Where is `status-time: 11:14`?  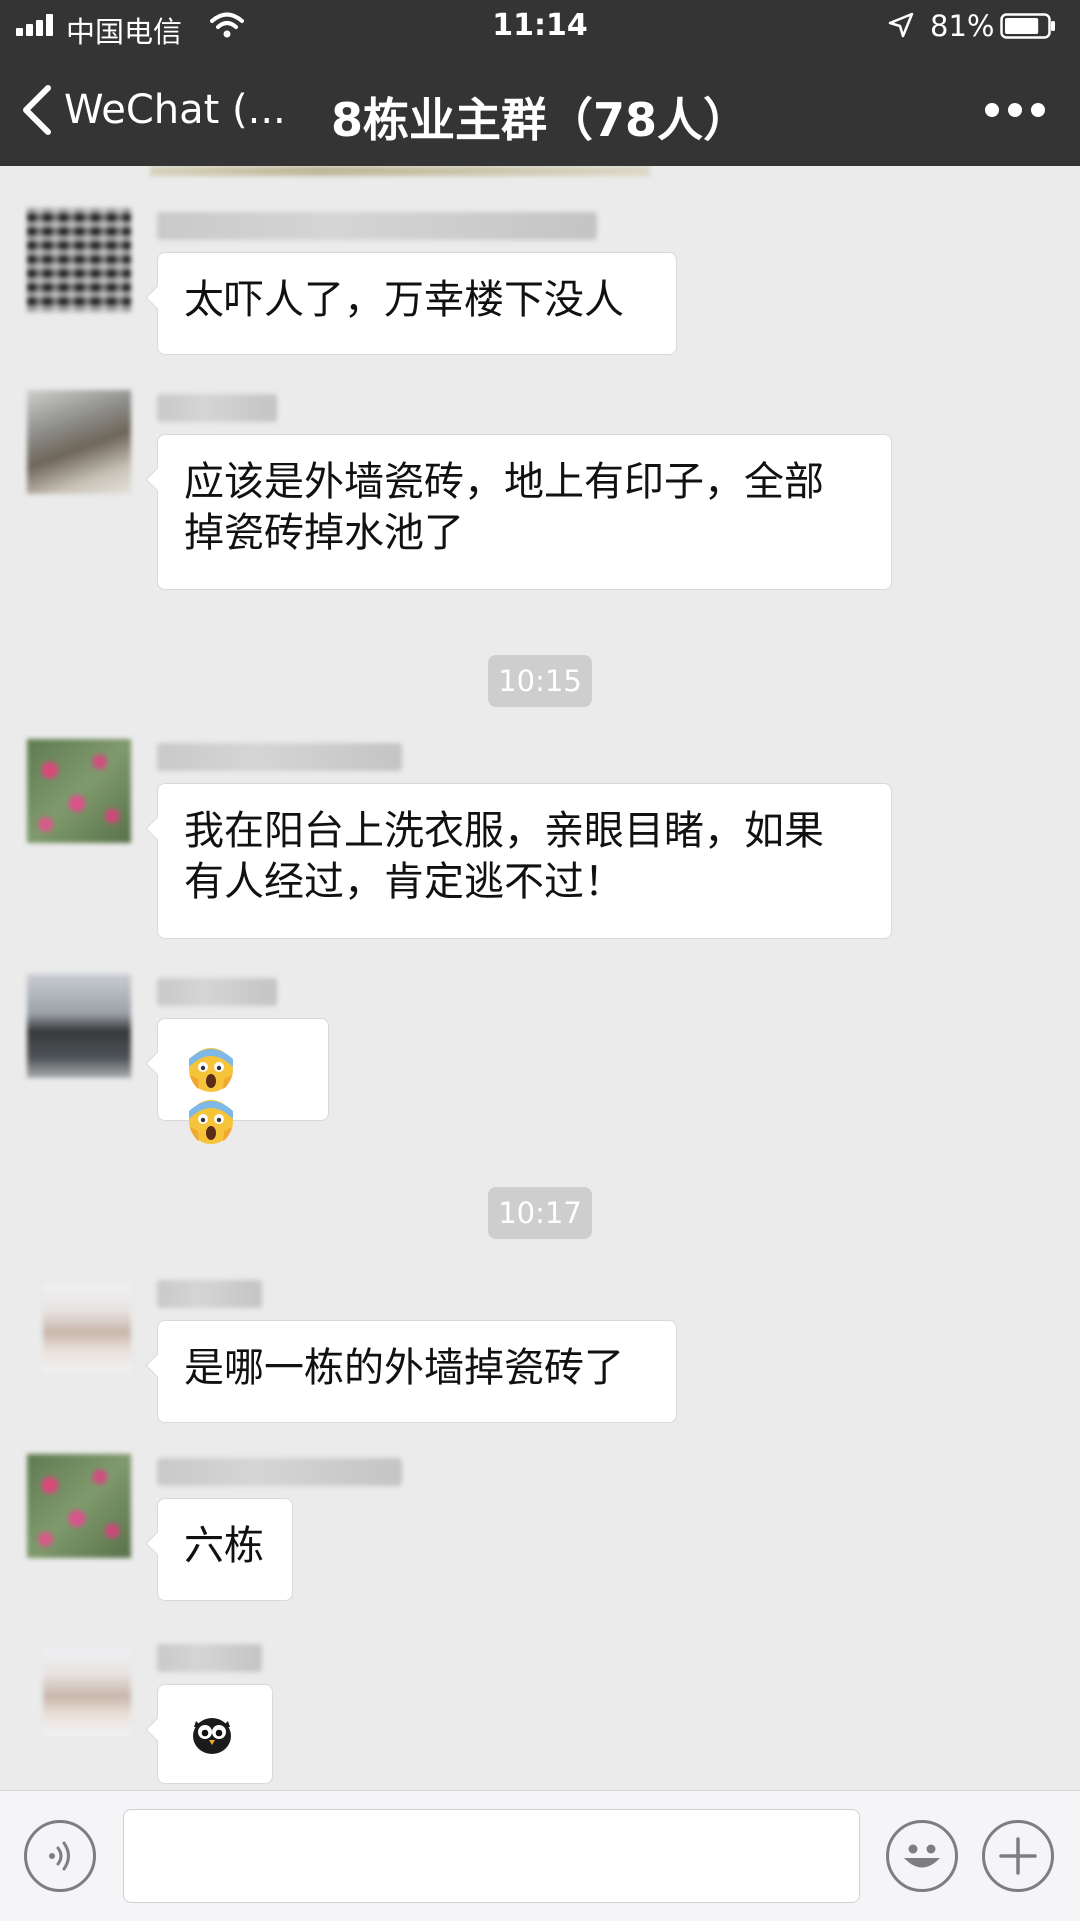 status-time: 11:14 is located at coordinates (540, 25).